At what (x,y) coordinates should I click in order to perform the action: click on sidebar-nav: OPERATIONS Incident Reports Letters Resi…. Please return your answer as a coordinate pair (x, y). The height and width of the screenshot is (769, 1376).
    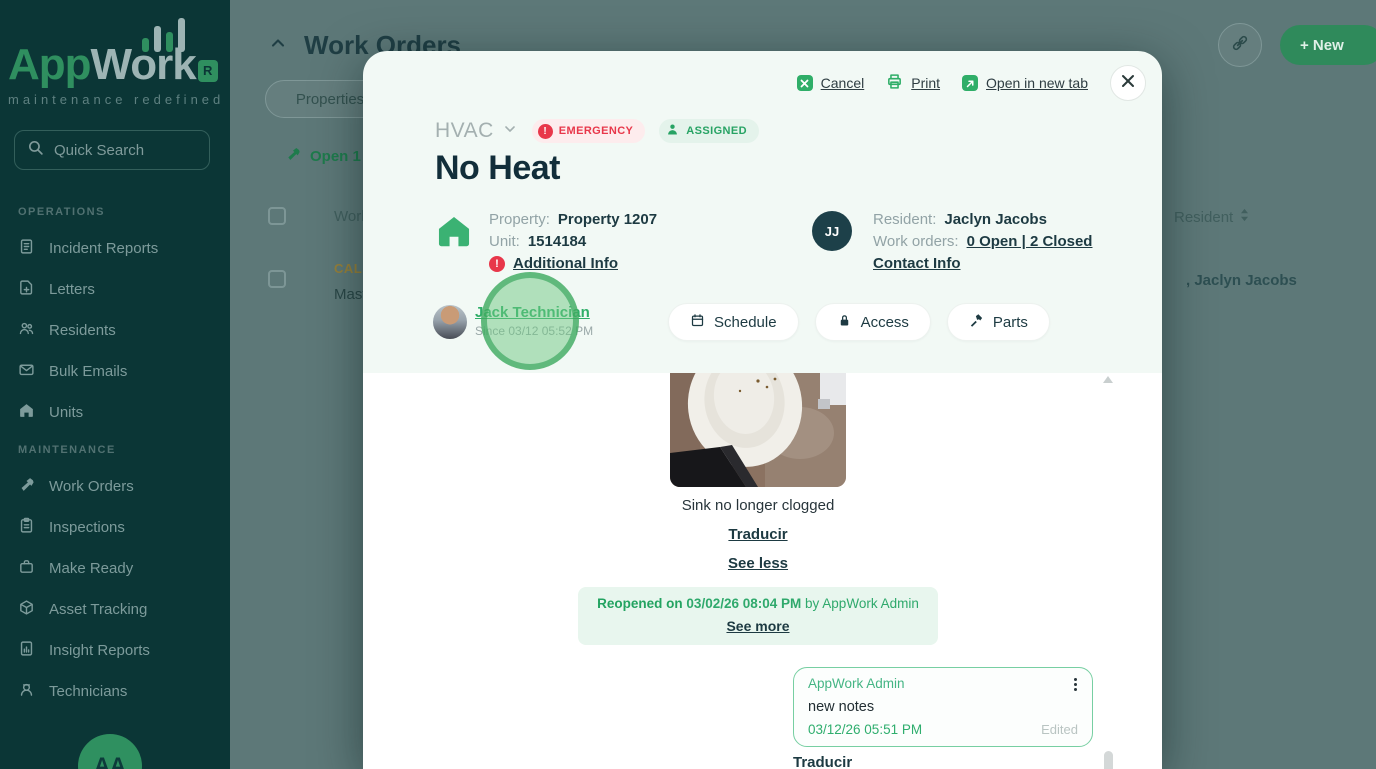
    Looking at the image, I should click on (118, 457).